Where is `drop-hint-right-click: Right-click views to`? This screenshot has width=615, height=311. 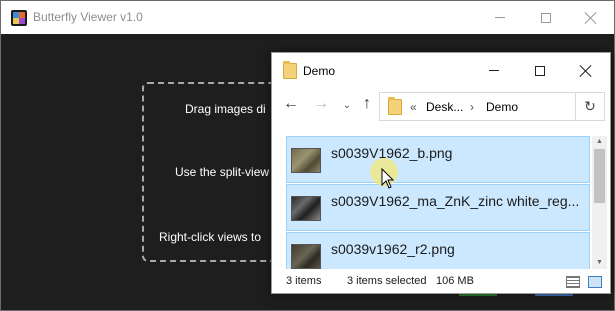
drop-hint-right-click: Right-click views to is located at coordinates (210, 237).